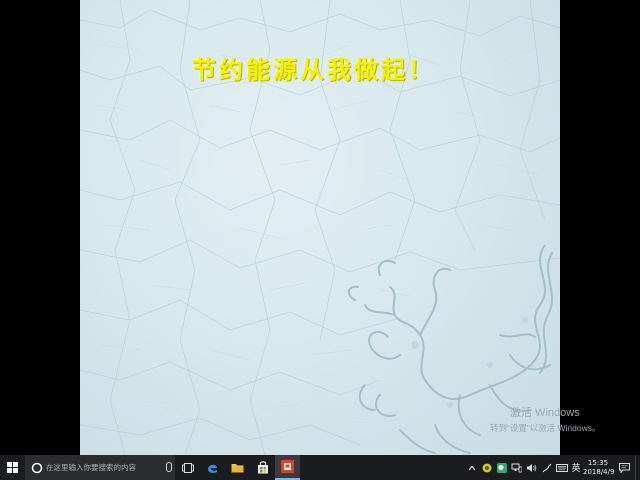 The image size is (640, 480). I want to click on taskbar-clock: 15:35 2018/4/9, so click(599, 467).